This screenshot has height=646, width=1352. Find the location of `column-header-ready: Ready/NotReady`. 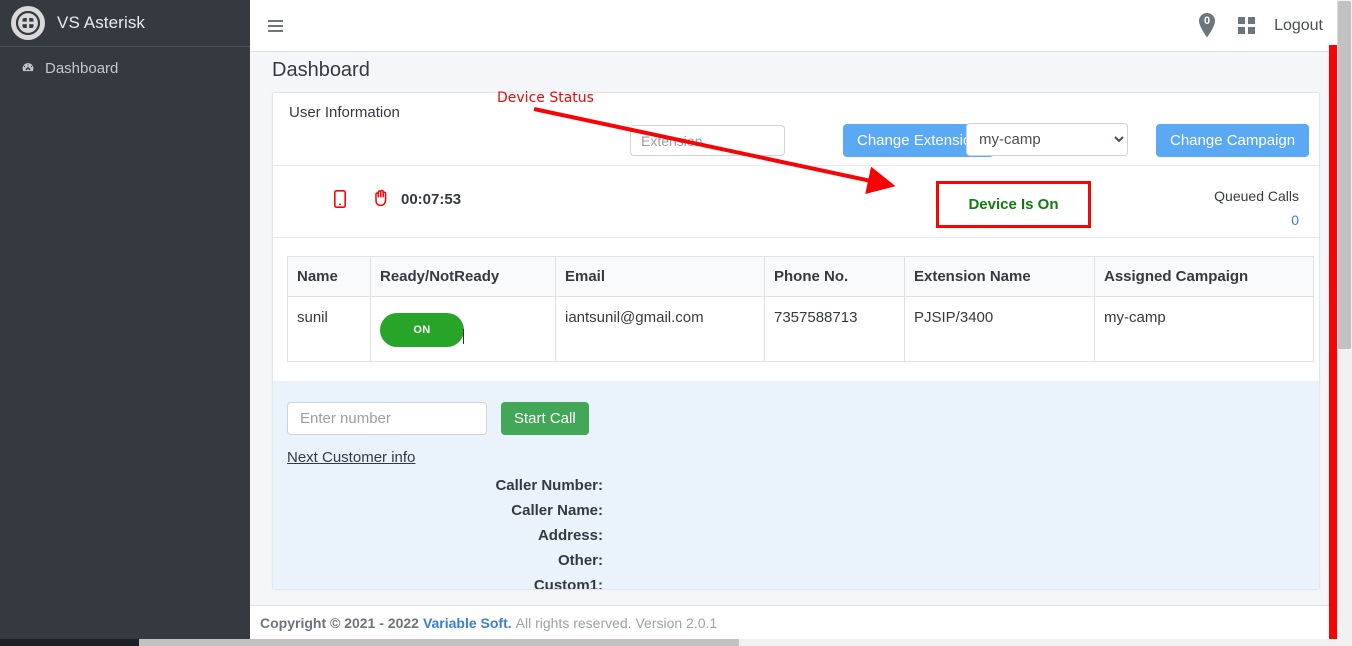

column-header-ready: Ready/NotReady is located at coordinates (463, 276).